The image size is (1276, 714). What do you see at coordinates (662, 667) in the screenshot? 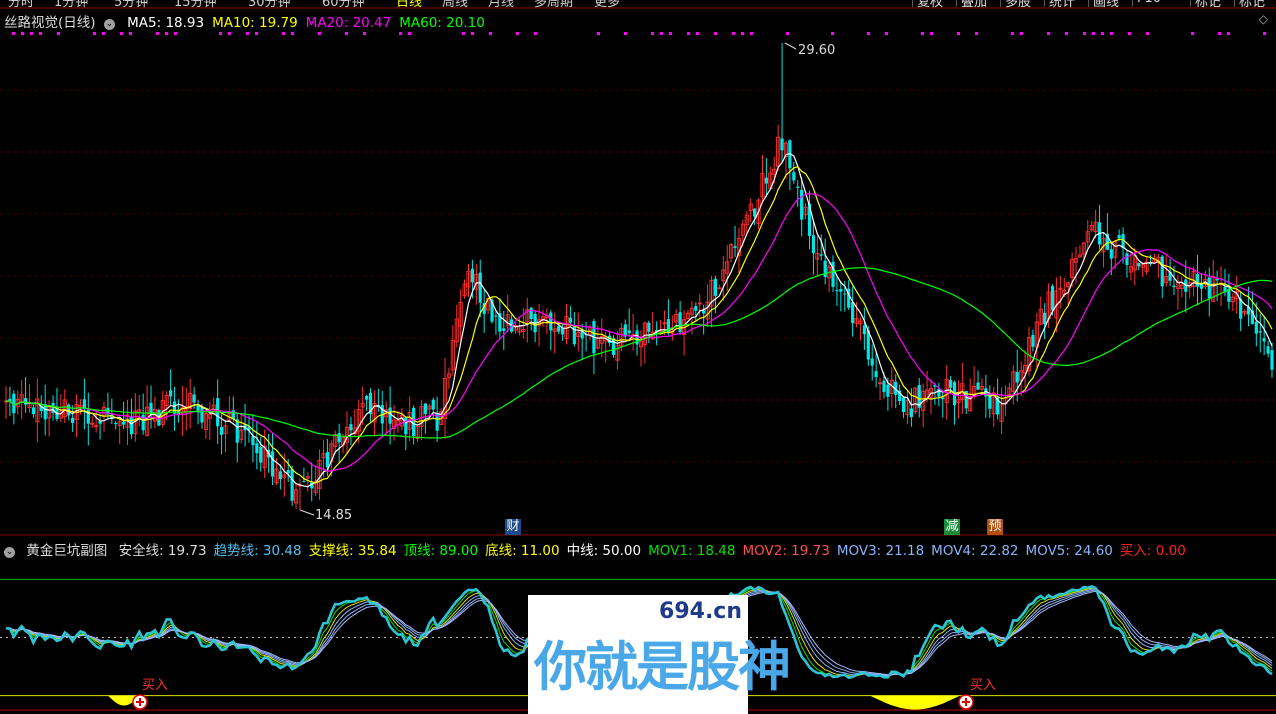
I see `watermark-text: 你就是股神` at bounding box center [662, 667].